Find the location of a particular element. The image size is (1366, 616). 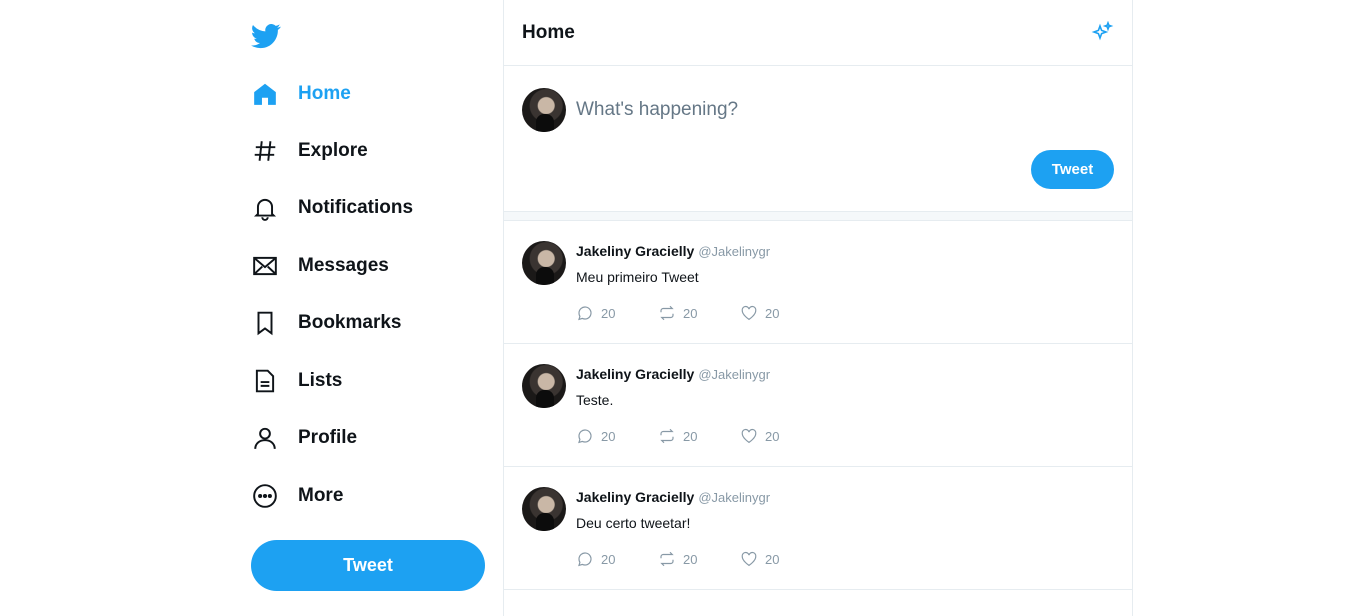

sidebar-item-label: Lists is located at coordinates (320, 380).